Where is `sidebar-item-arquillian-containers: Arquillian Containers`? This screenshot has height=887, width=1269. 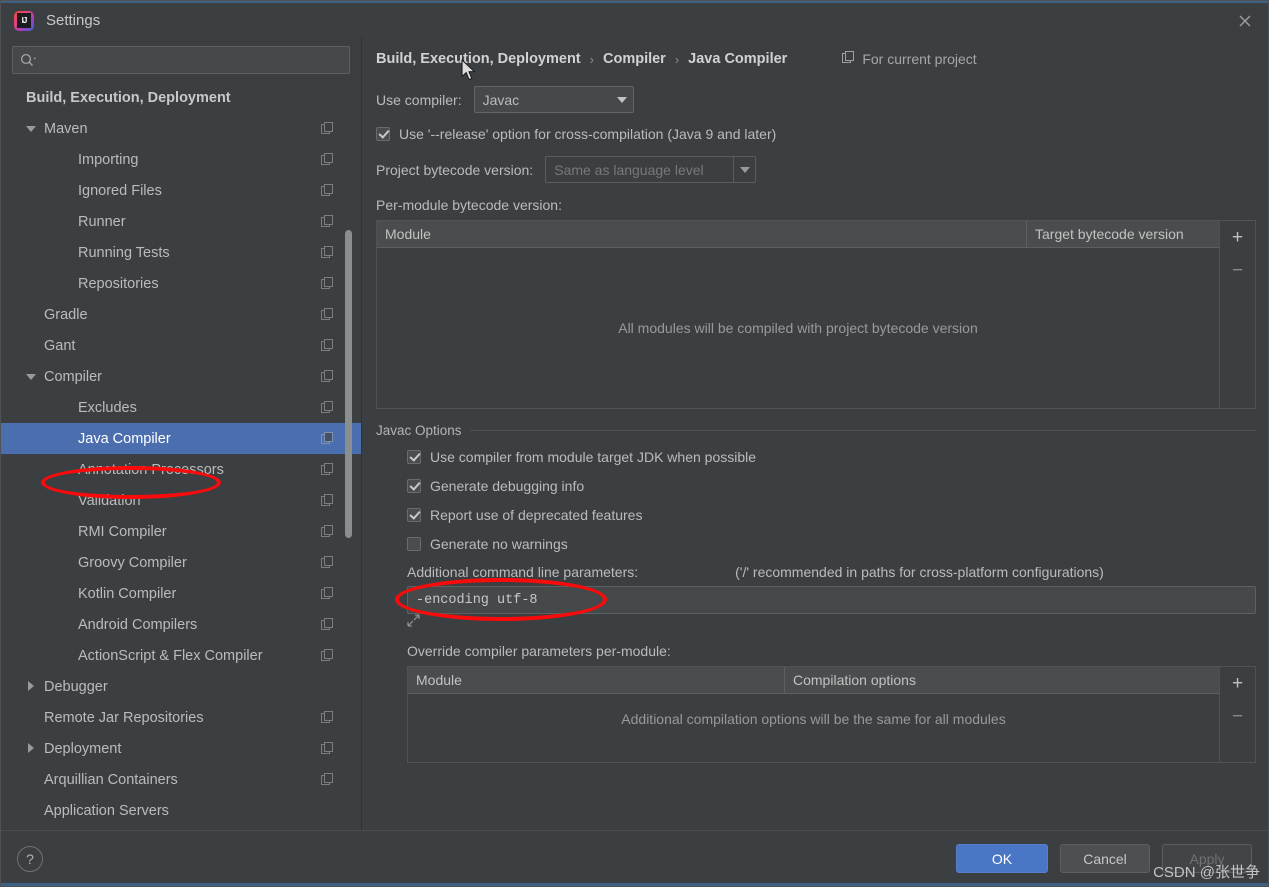 sidebar-item-arquillian-containers: Arquillian Containers is located at coordinates (181, 779).